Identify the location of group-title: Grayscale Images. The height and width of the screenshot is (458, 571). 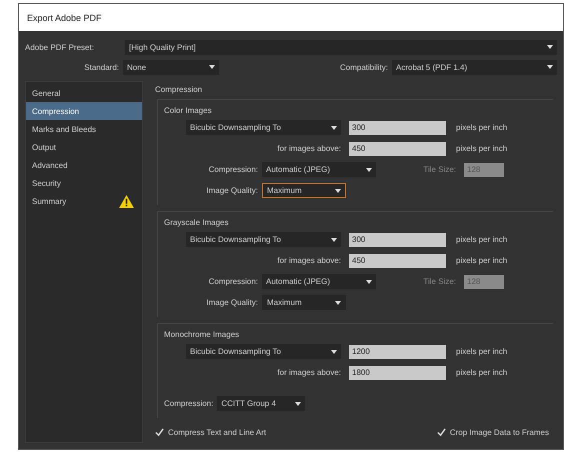
(196, 222).